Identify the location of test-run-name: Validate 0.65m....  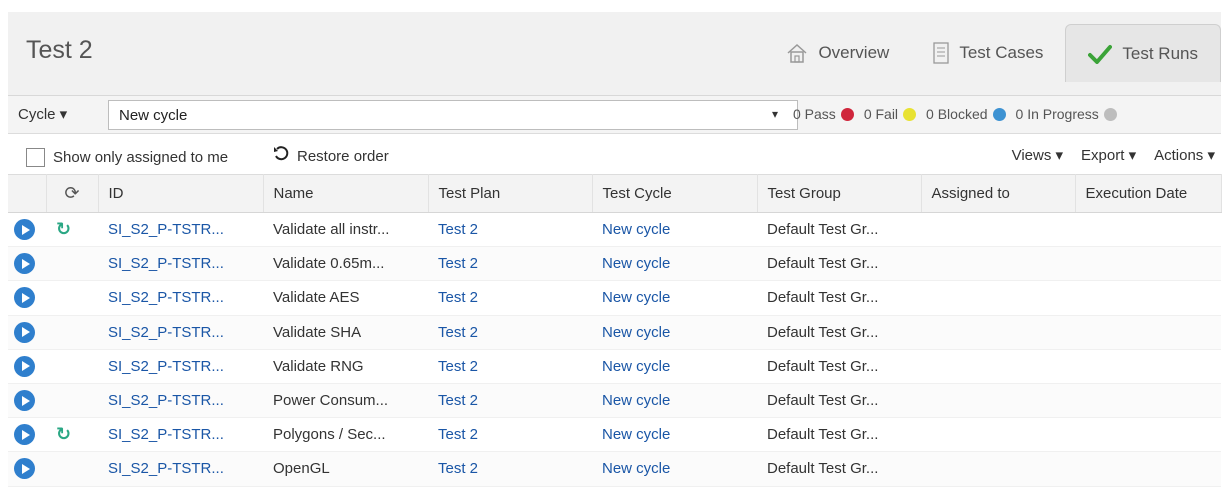
(345, 264).